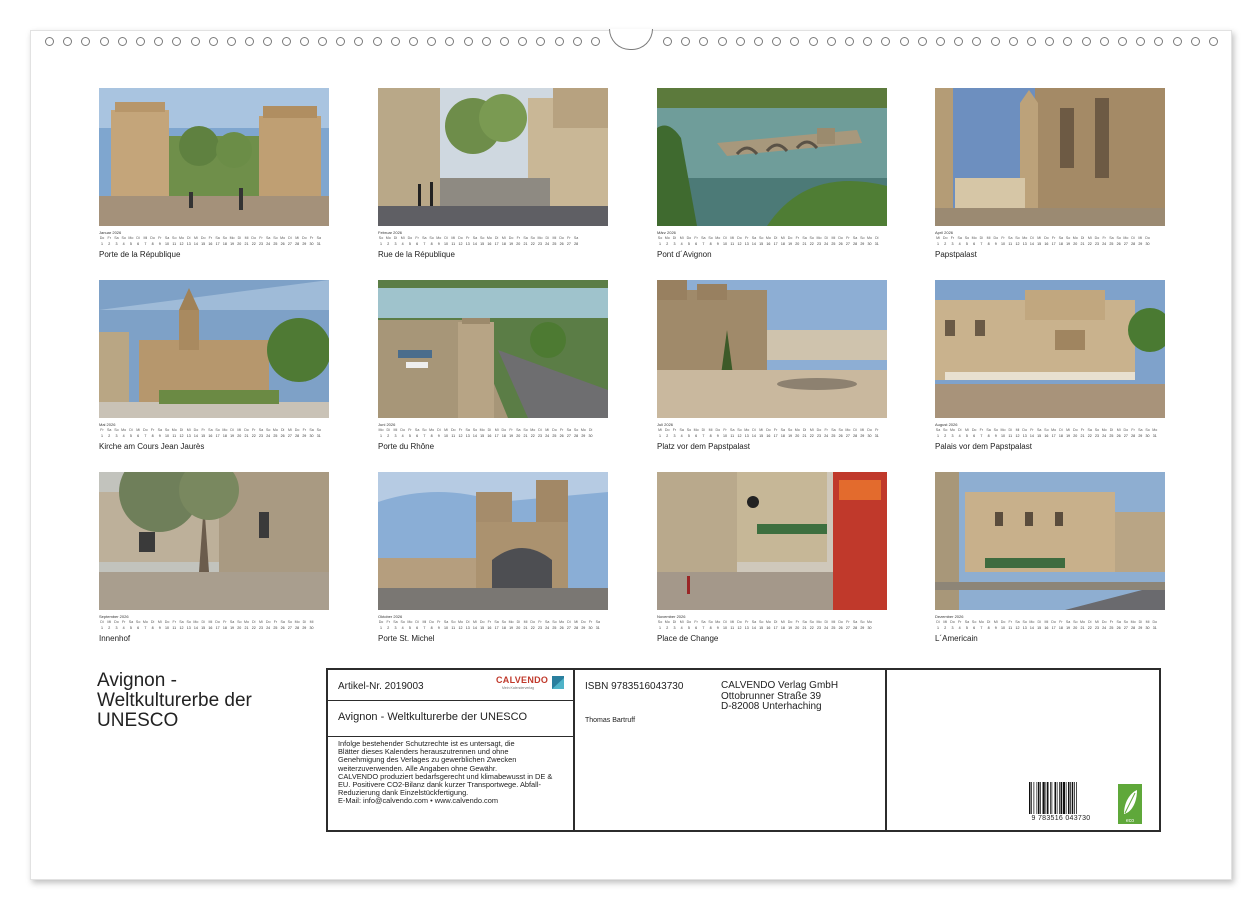 This screenshot has height=908, width=1260. I want to click on church-photo, so click(214, 349).